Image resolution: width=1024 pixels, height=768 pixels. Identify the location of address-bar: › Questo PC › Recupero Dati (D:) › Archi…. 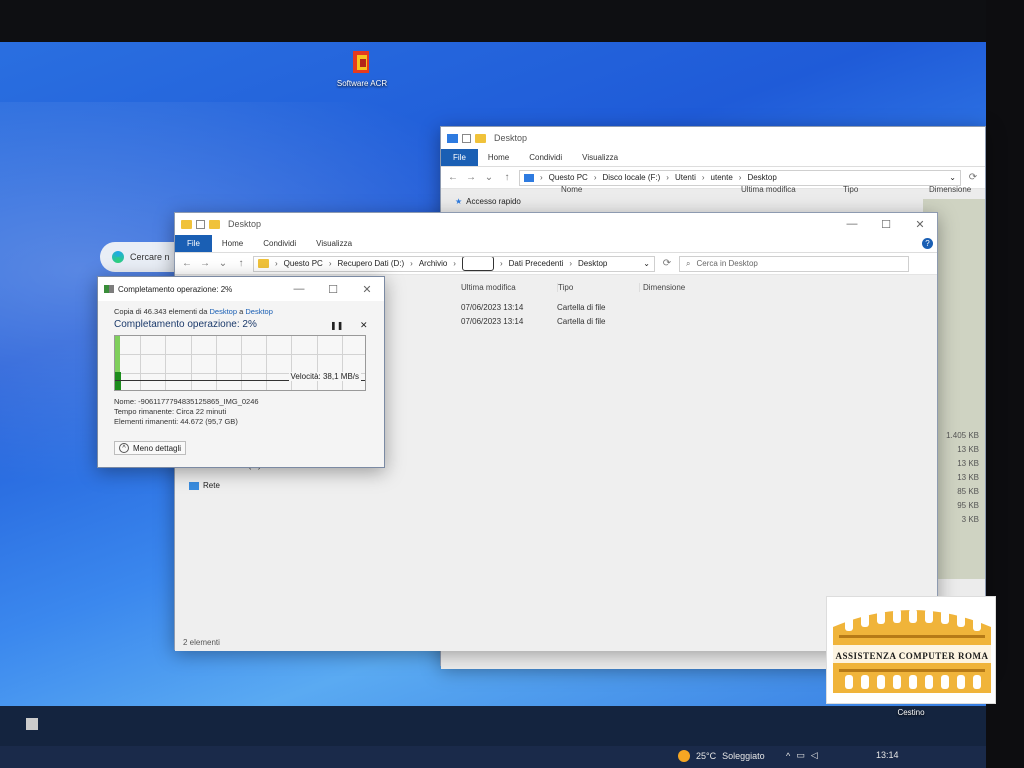
(454, 263).